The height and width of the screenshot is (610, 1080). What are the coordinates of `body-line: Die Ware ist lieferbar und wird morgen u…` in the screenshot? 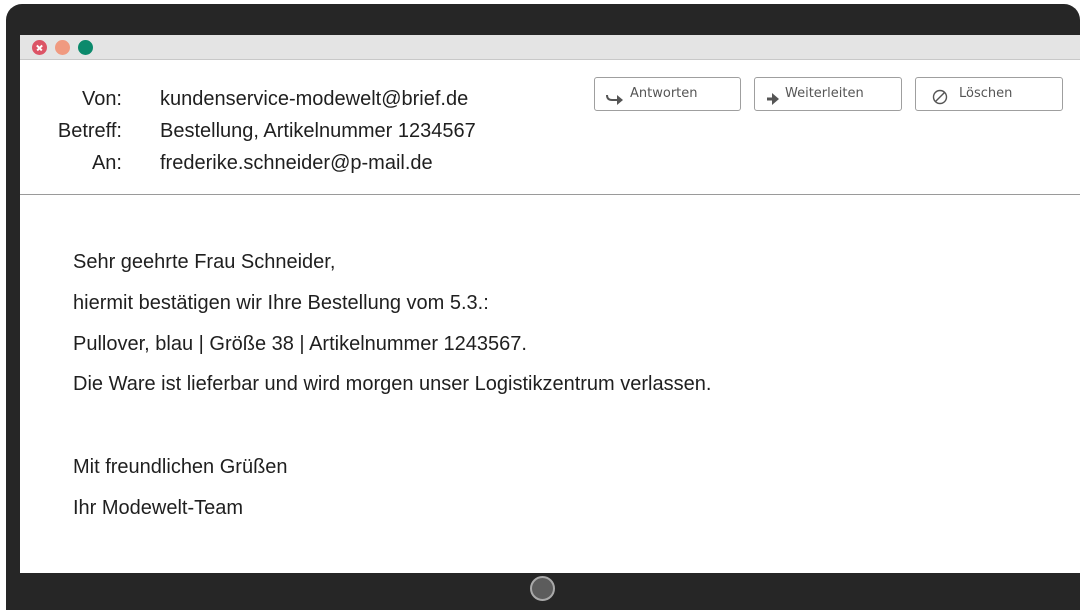 It's located at (392, 384).